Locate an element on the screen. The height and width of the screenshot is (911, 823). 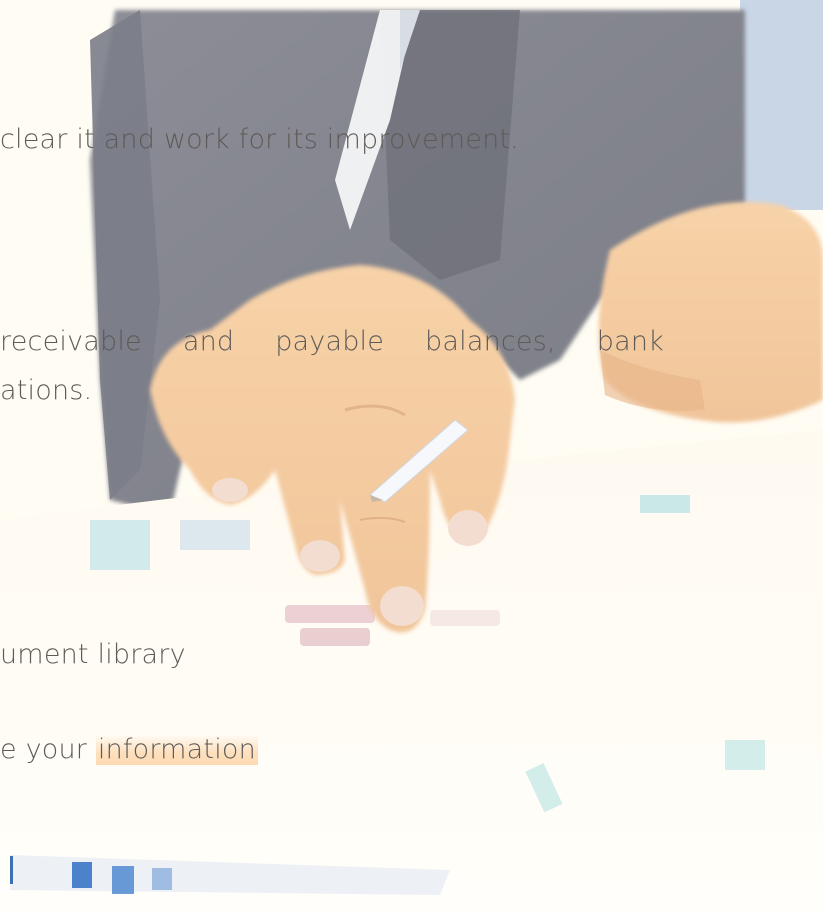
word: payable is located at coordinates (330, 341).